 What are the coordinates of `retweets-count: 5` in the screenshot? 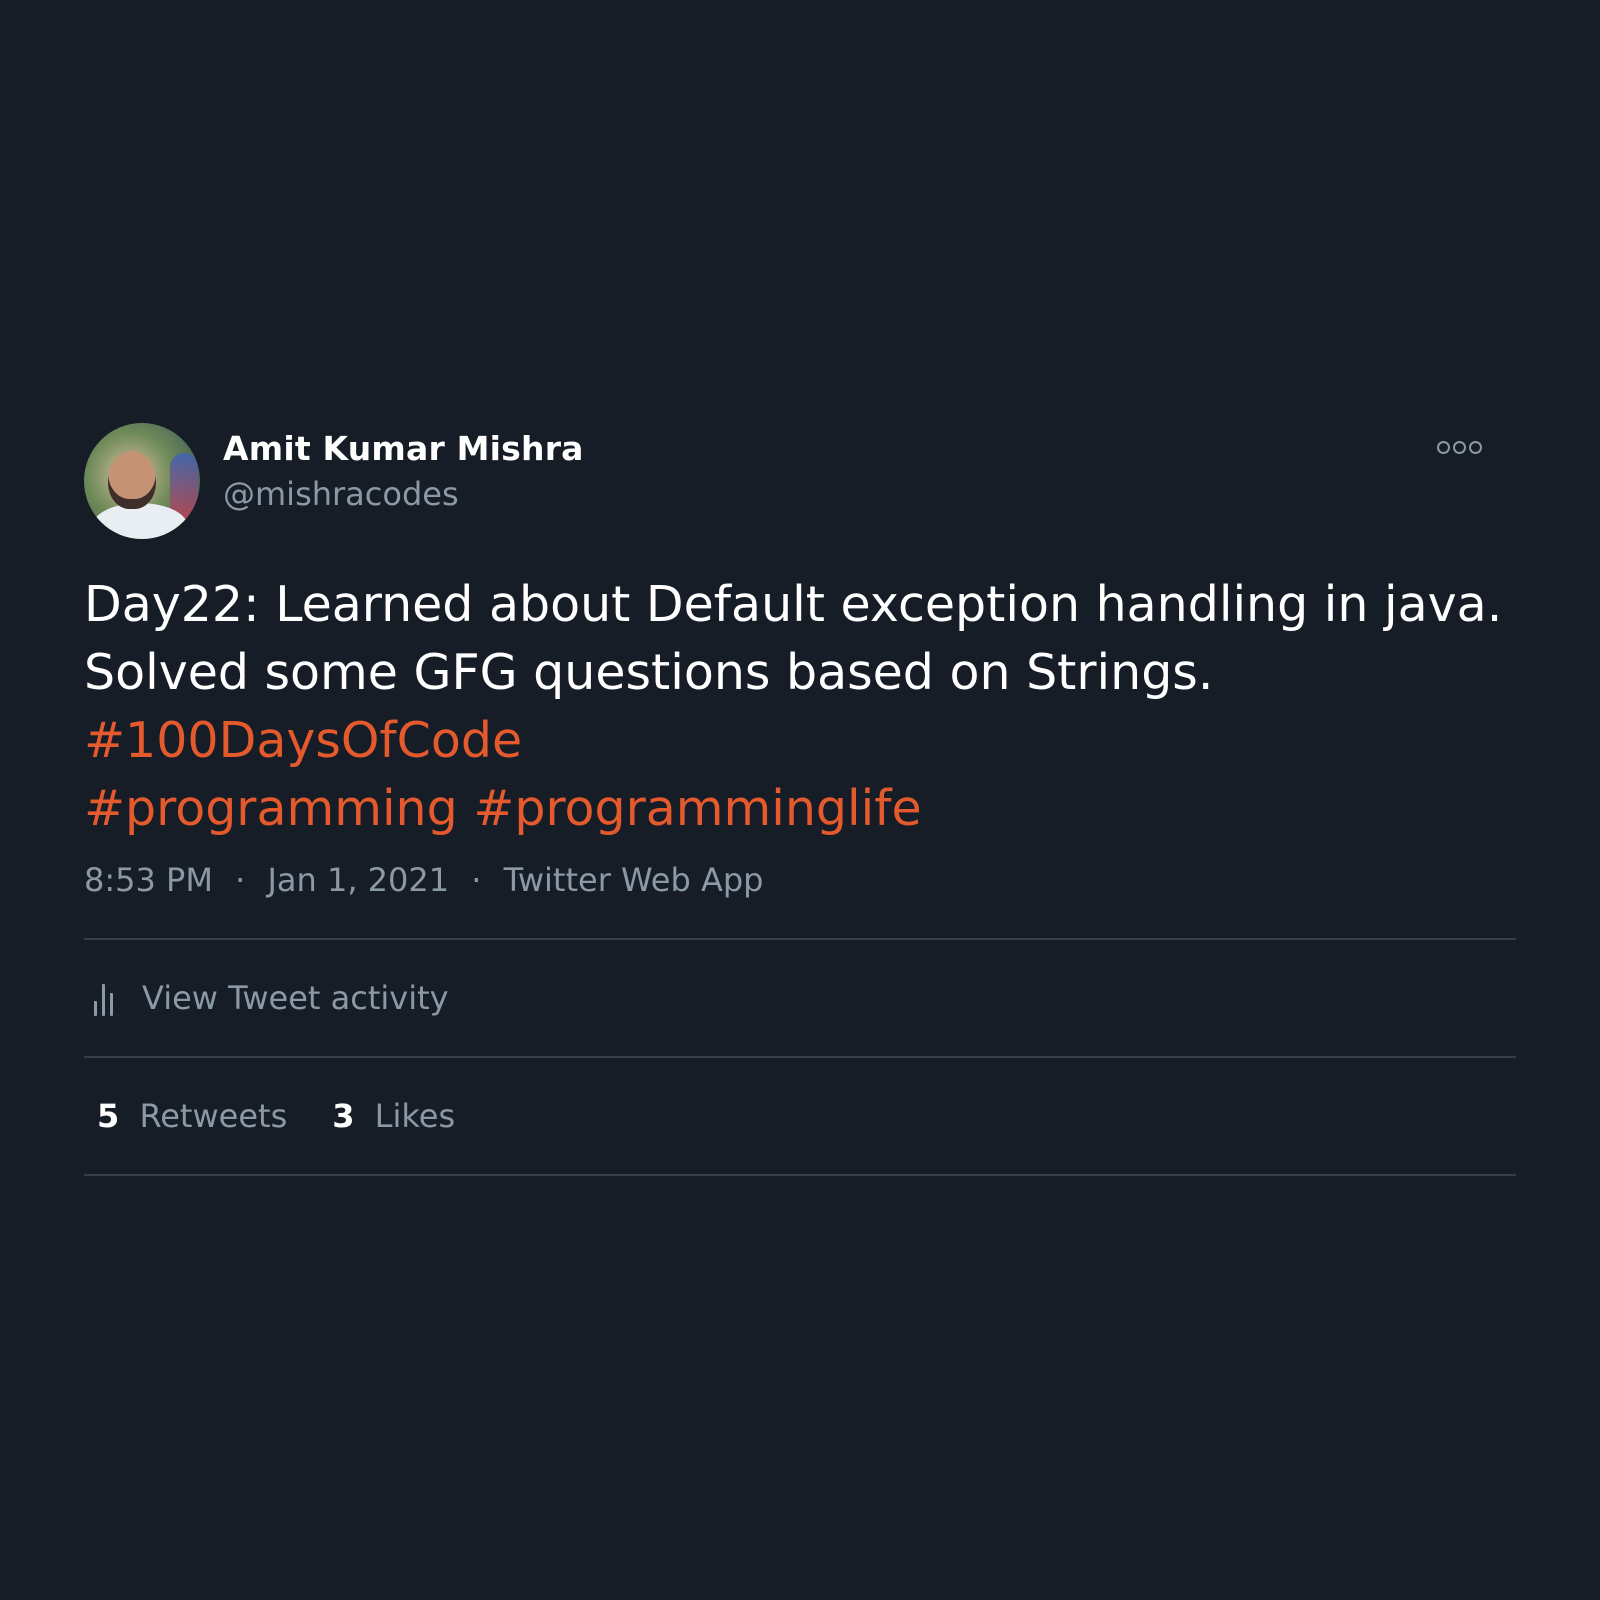 It's located at (108, 1116).